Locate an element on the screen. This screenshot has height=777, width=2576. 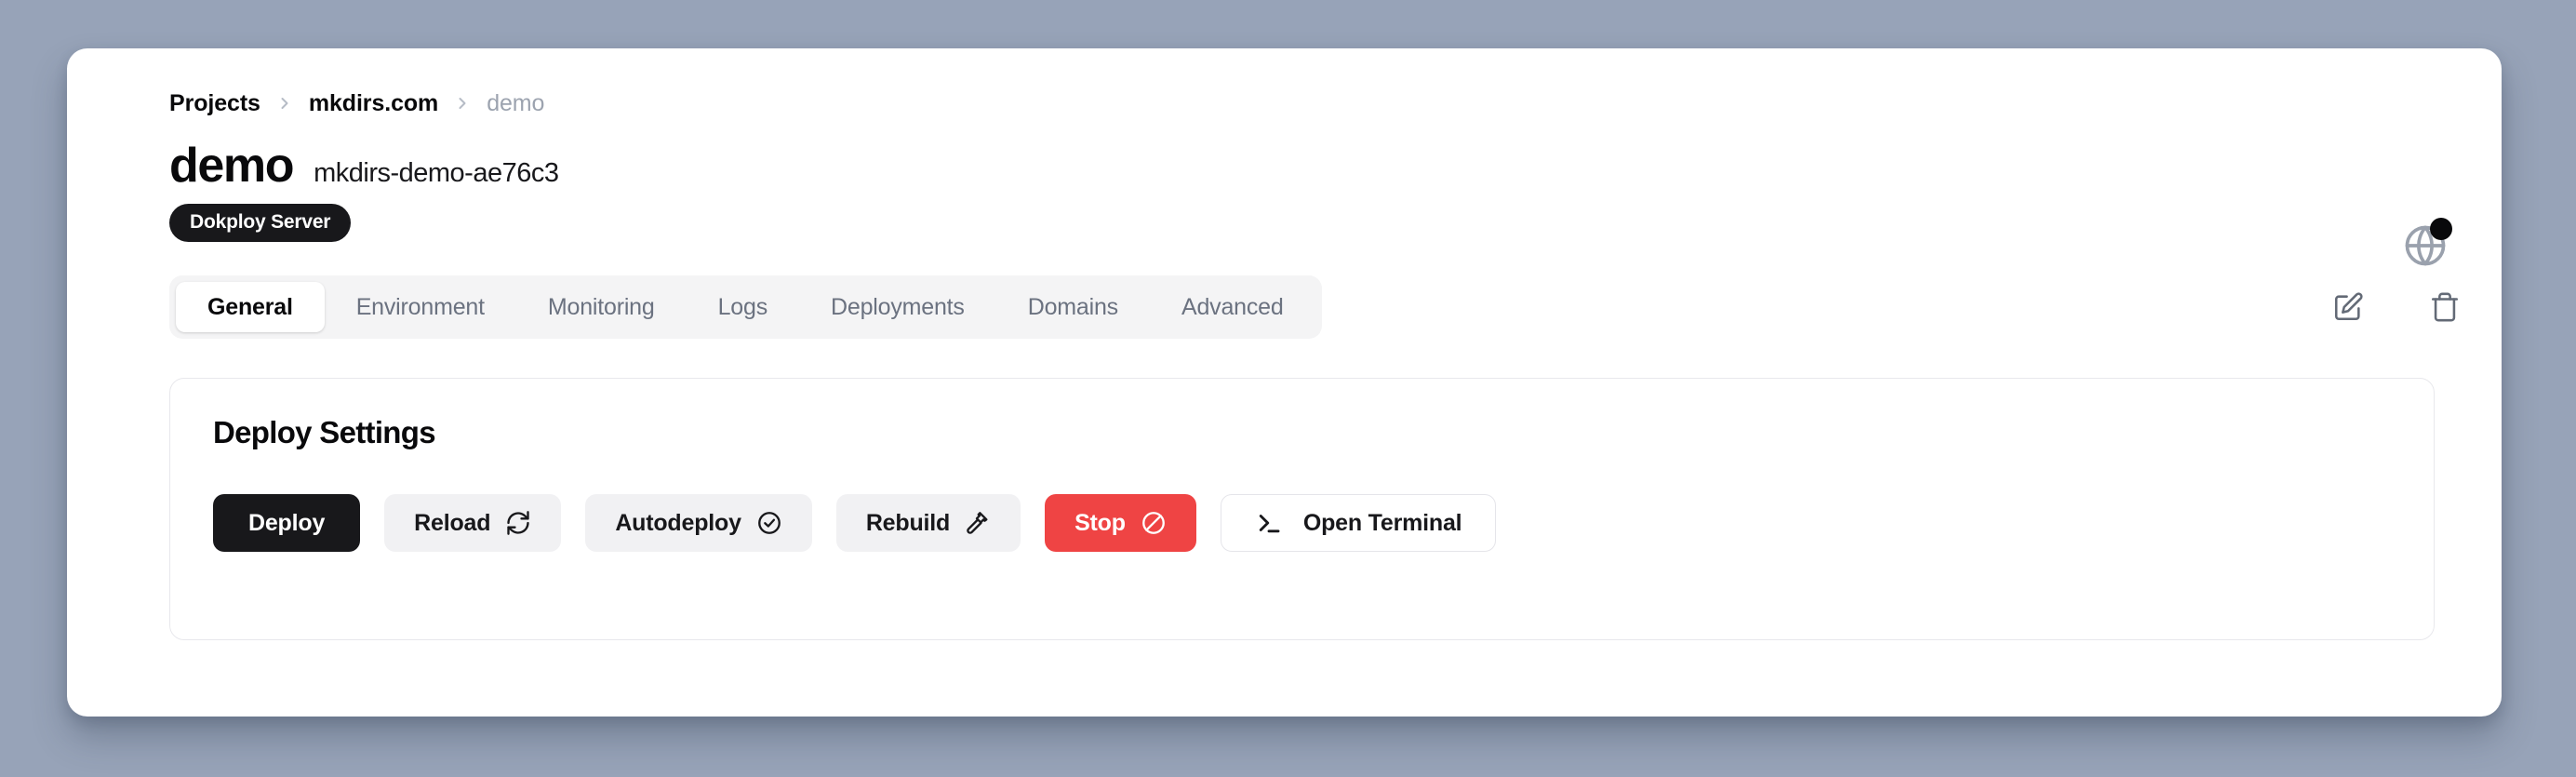
rebuild-button: Rebuild is located at coordinates (928, 523).